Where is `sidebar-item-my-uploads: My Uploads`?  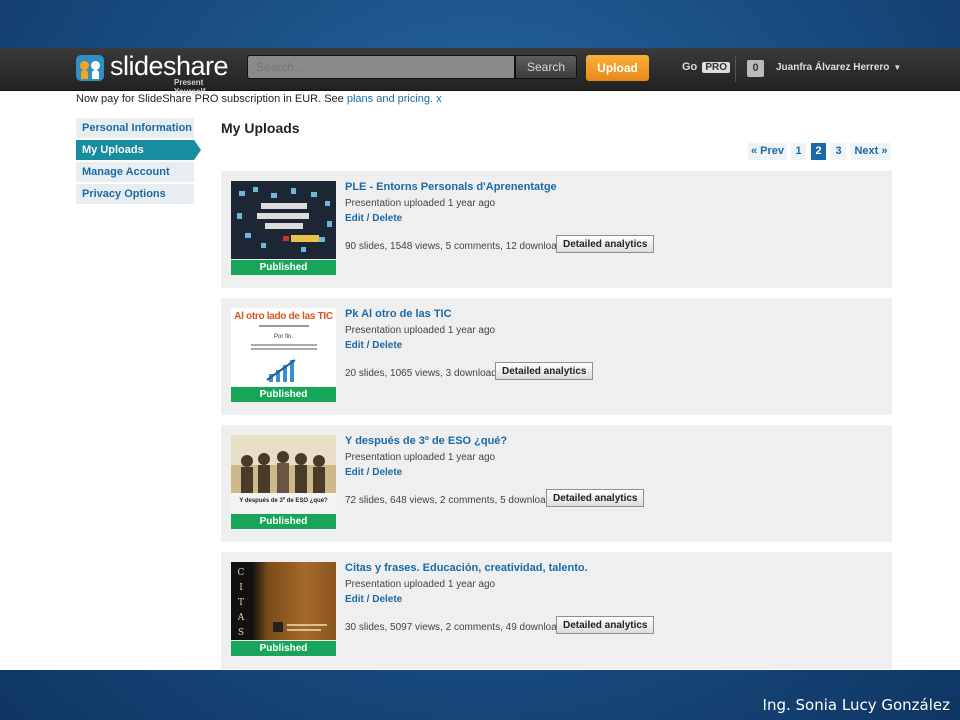 sidebar-item-my-uploads: My Uploads is located at coordinates (138, 150).